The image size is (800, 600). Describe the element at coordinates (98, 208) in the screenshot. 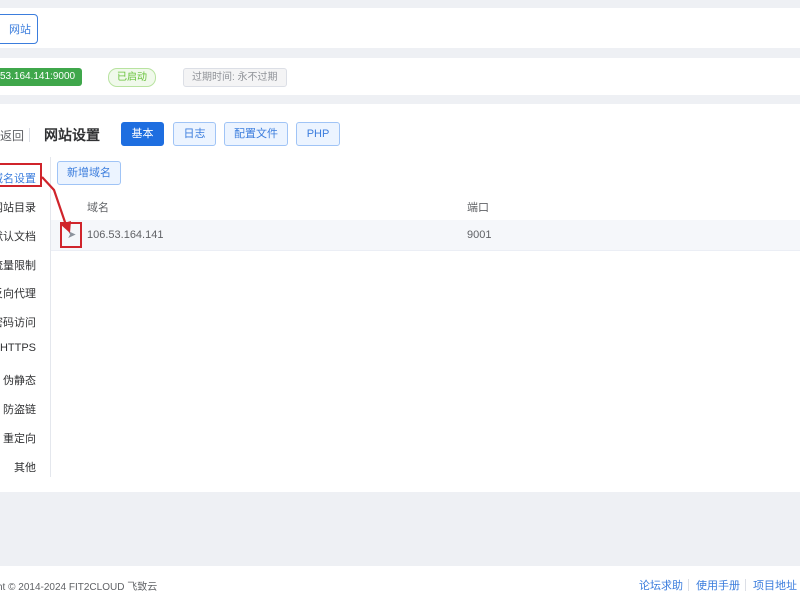

I see `column-header-domain: 域名` at that location.